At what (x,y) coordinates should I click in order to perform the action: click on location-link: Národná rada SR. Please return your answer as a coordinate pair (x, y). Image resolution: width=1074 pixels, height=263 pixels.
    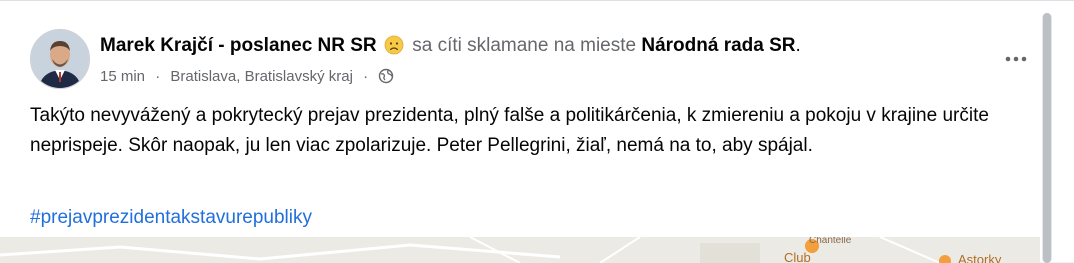
    Looking at the image, I should click on (718, 45).